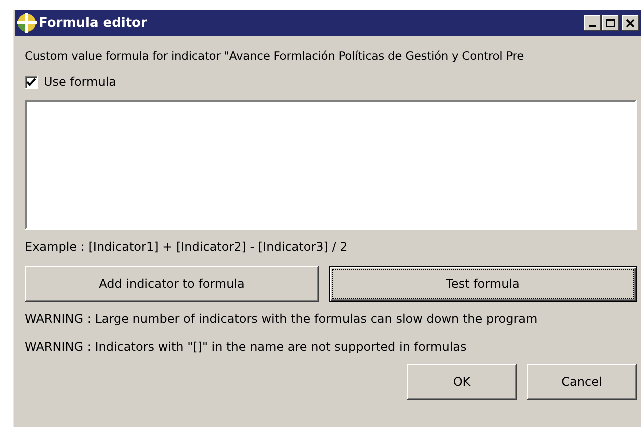 The height and width of the screenshot is (427, 641). Describe the element at coordinates (483, 284) in the screenshot. I see `action-button: Test formula` at that location.